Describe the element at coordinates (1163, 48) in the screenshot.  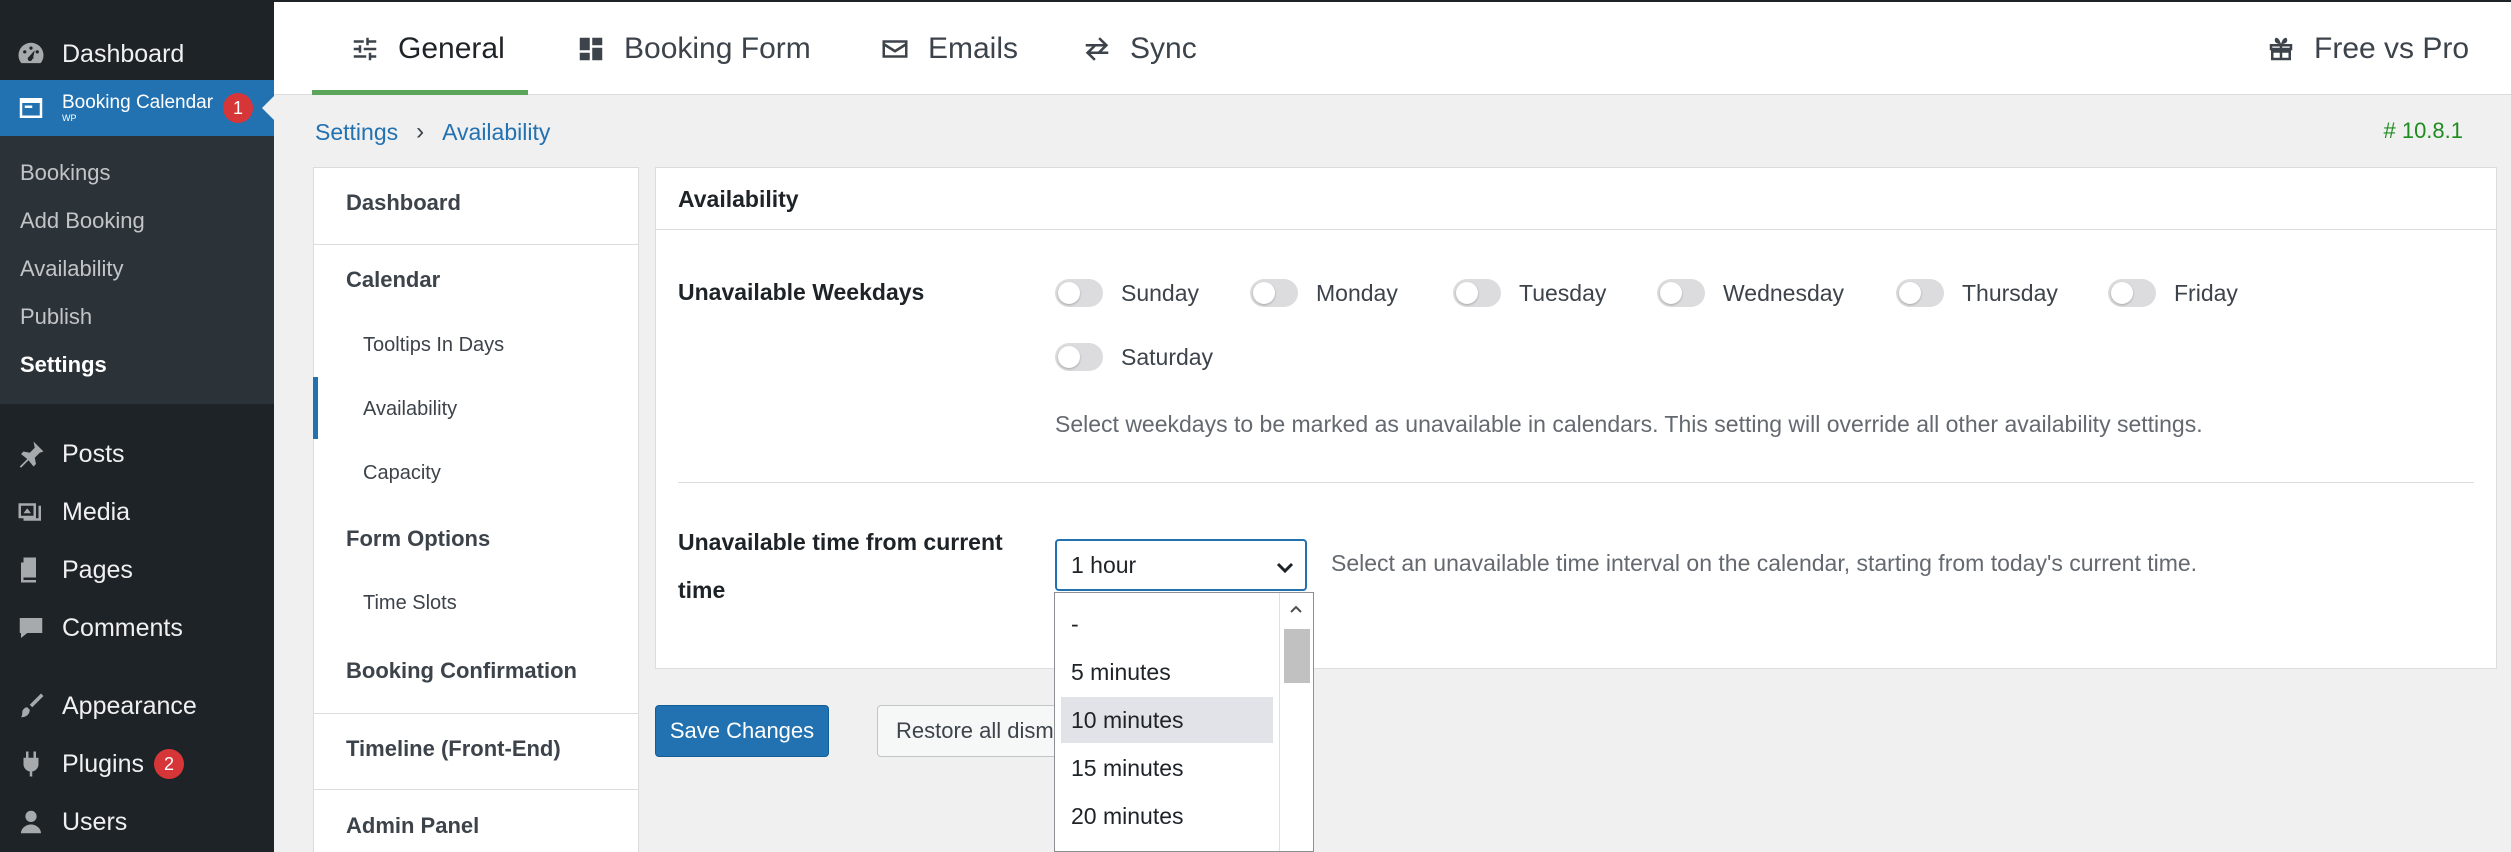
I see `tab-sync-label: Sync` at that location.